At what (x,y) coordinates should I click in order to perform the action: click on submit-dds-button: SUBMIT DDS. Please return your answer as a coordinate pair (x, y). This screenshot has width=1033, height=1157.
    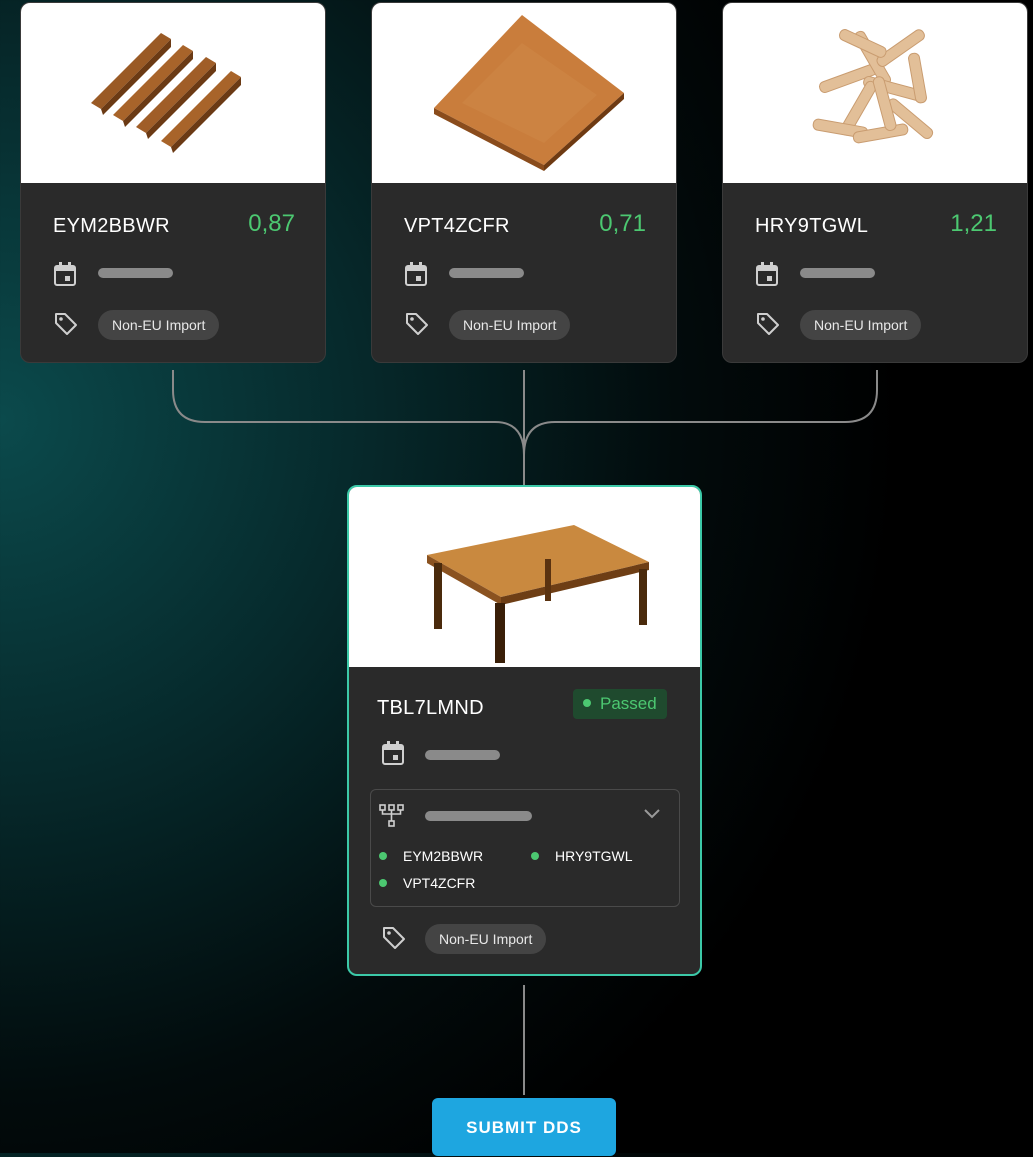
    Looking at the image, I should click on (524, 1127).